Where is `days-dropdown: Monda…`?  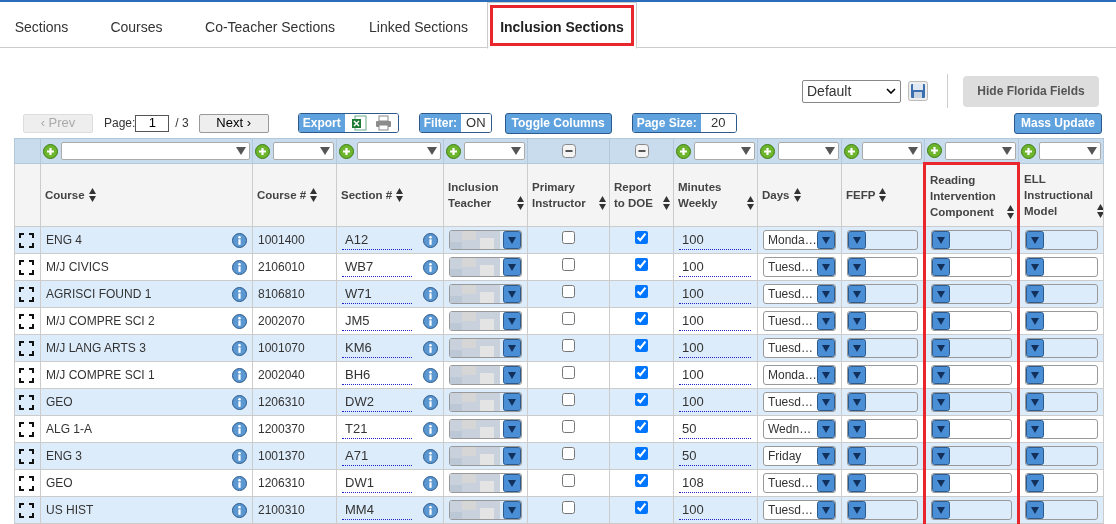 days-dropdown: Monda… is located at coordinates (799, 240).